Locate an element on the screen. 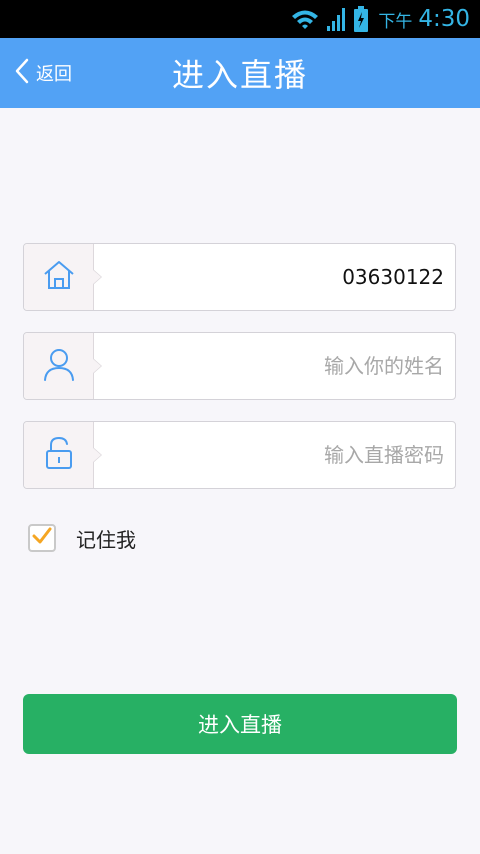 This screenshot has width=480, height=854. enter-live-button: 进入直播 is located at coordinates (240, 724).